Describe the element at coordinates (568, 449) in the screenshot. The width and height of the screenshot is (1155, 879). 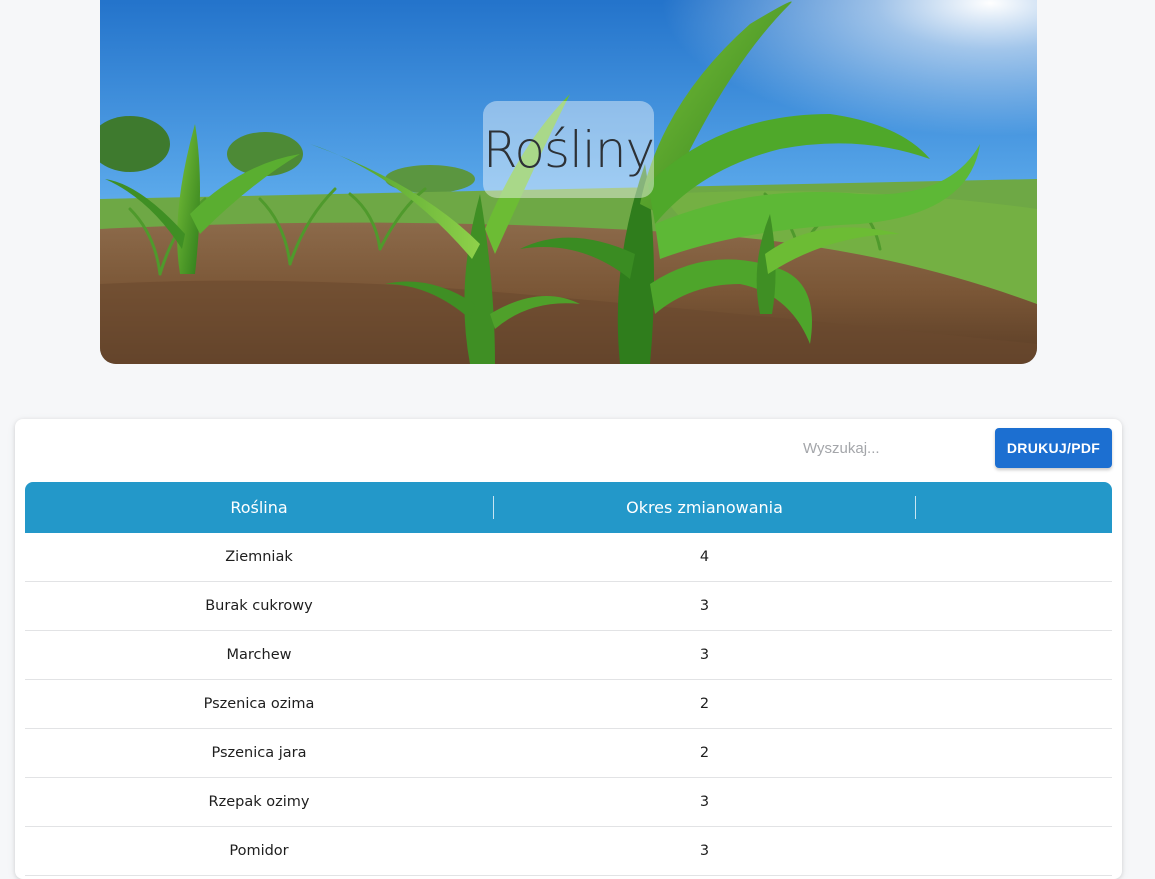
I see `table-toolbar: DRUKUJ/PDF` at that location.